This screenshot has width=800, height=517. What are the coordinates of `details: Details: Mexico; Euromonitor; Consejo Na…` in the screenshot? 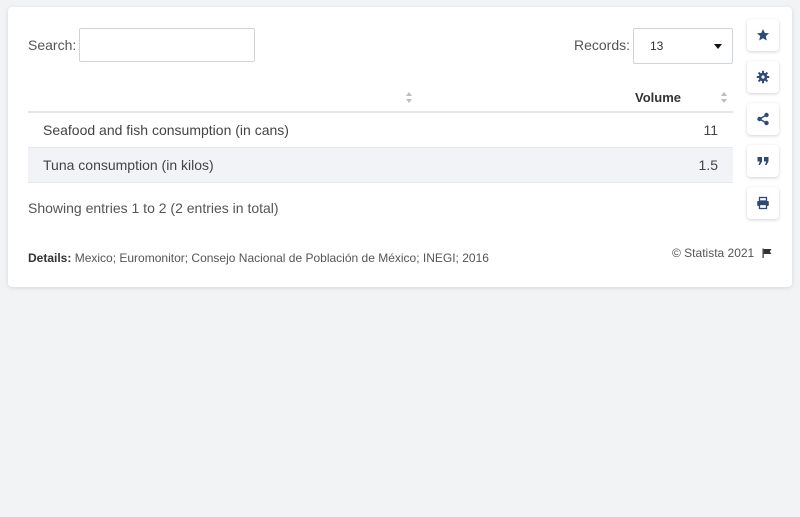 It's located at (258, 258).